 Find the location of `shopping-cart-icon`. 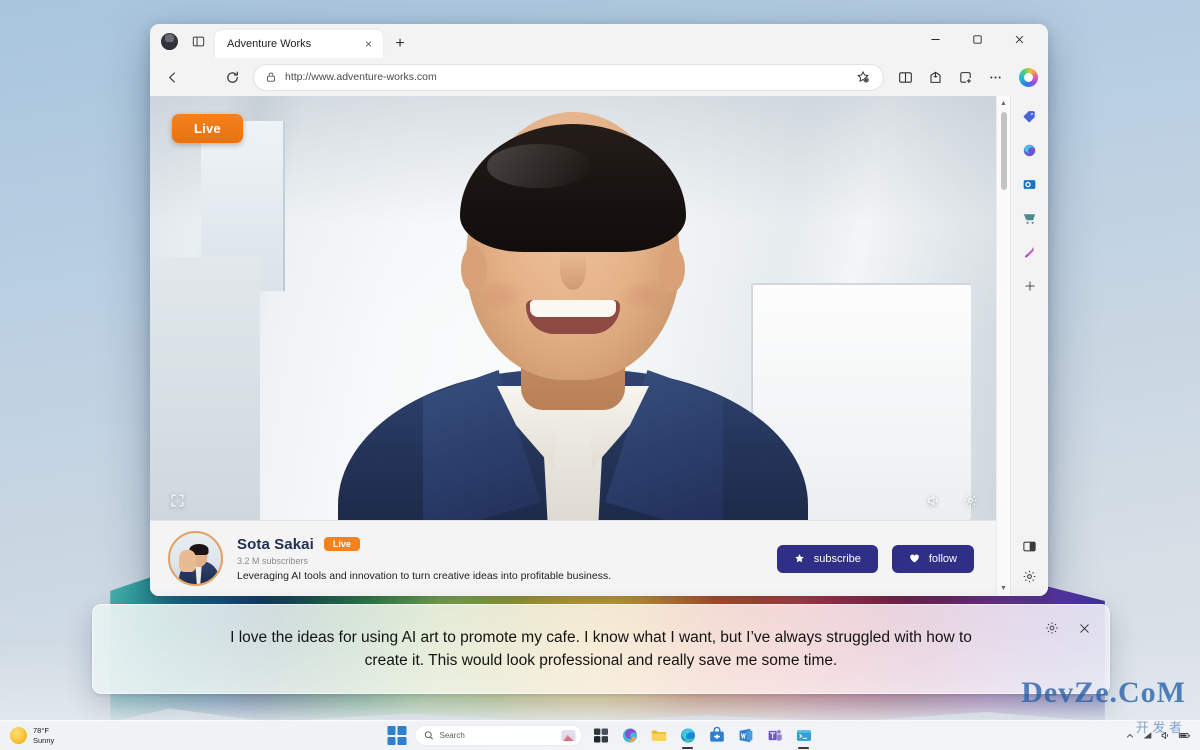

shopping-cart-icon is located at coordinates (1030, 218).